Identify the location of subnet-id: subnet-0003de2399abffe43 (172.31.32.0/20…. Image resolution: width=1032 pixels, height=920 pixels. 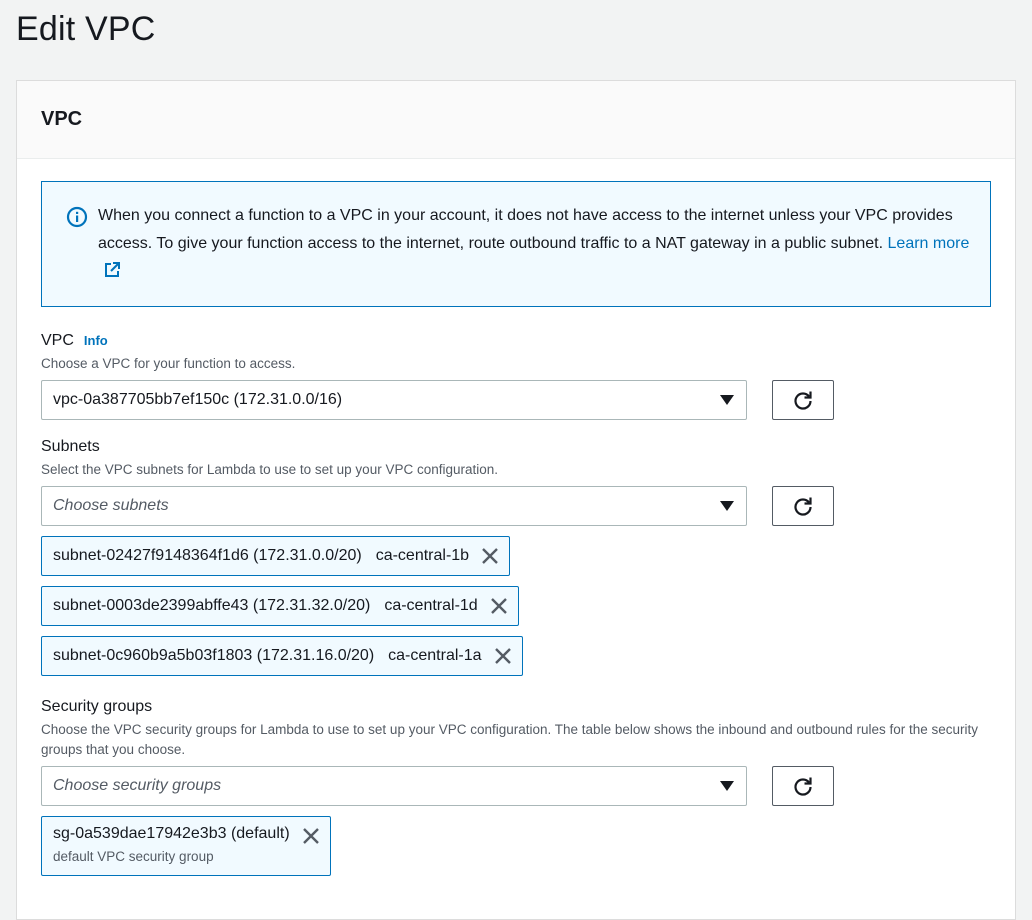
(212, 605).